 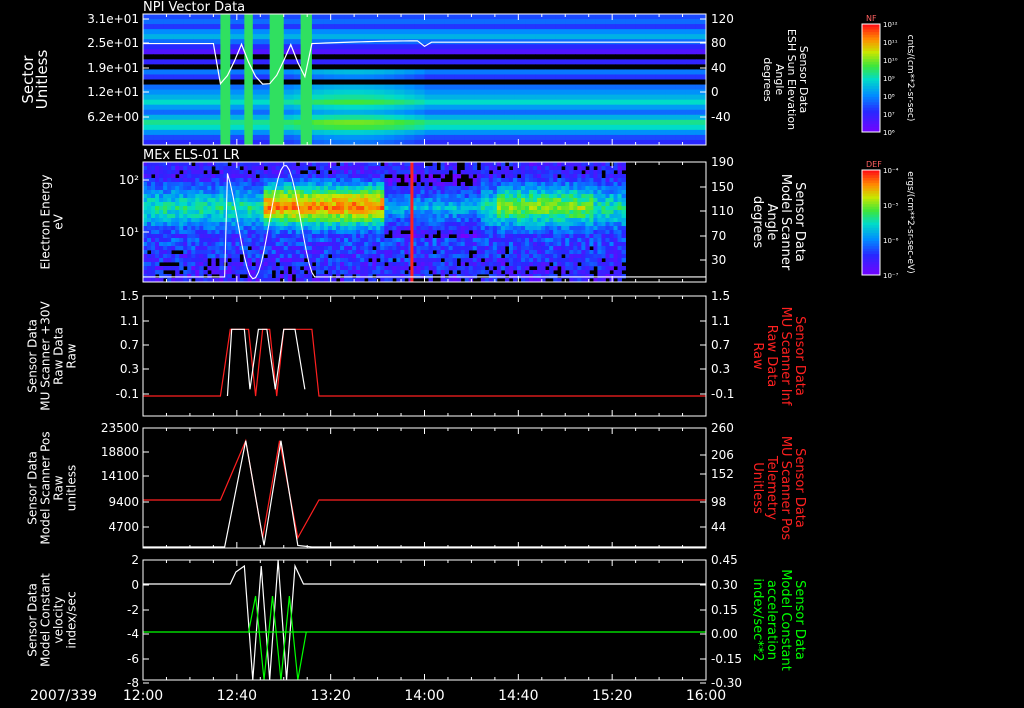 I want to click on spectrogram-spike, so click(x=412, y=222).